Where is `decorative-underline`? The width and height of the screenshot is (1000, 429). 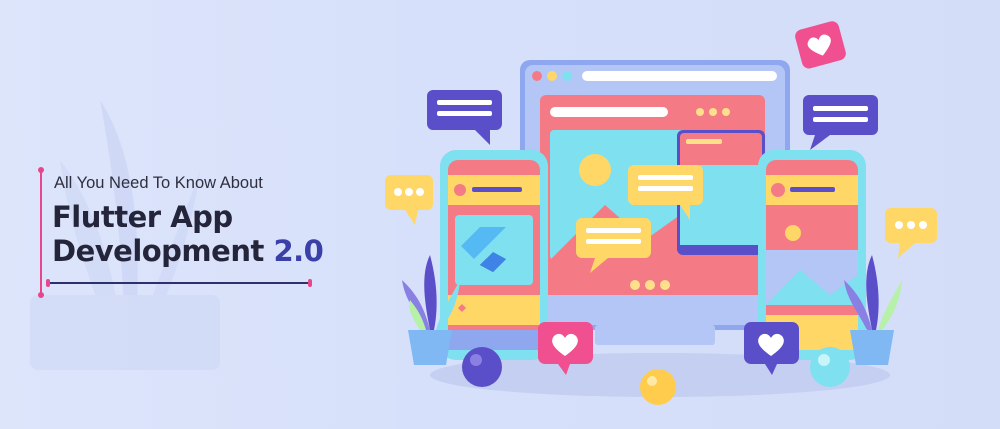 decorative-underline is located at coordinates (179, 283).